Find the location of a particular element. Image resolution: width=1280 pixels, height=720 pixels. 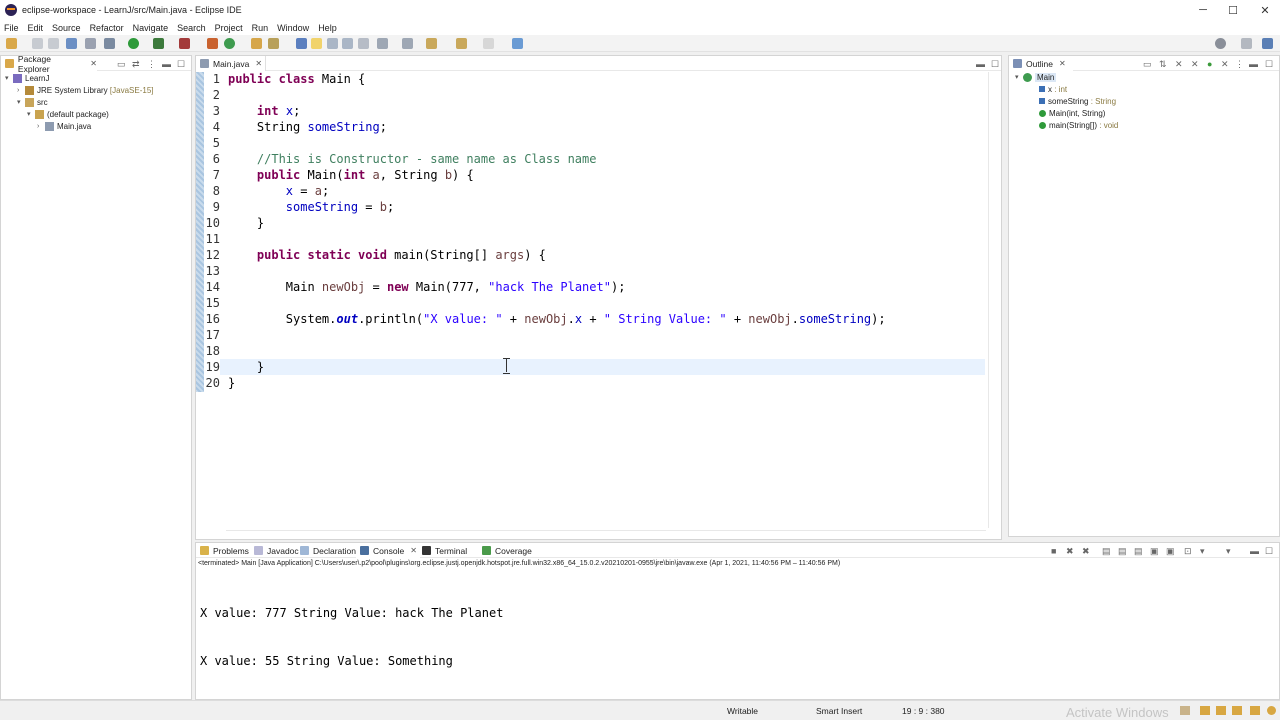

menu-source: Source is located at coordinates (66, 28).